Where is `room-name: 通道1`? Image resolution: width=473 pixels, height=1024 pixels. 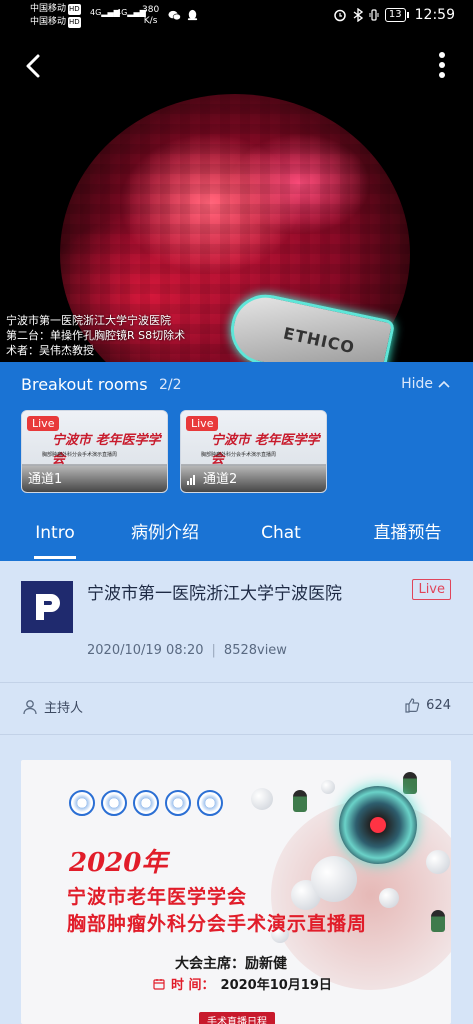
room-name: 通道1 is located at coordinates (45, 479).